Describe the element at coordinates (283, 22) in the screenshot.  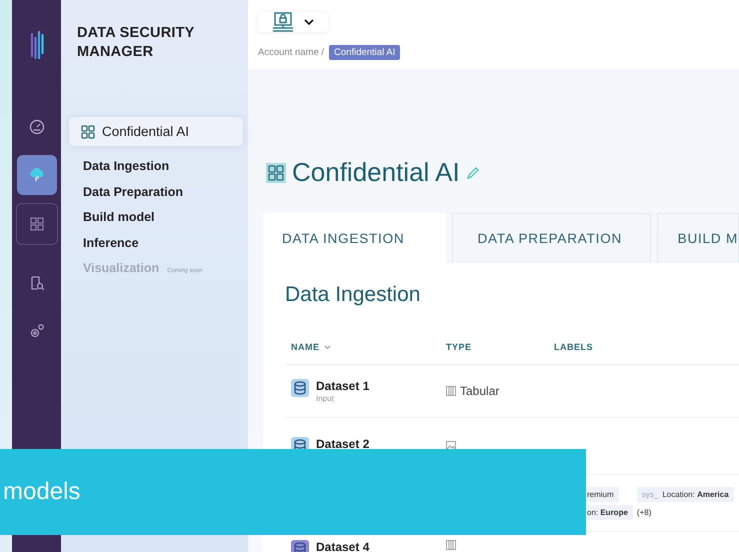
I see `locked-laptop-icon` at that location.